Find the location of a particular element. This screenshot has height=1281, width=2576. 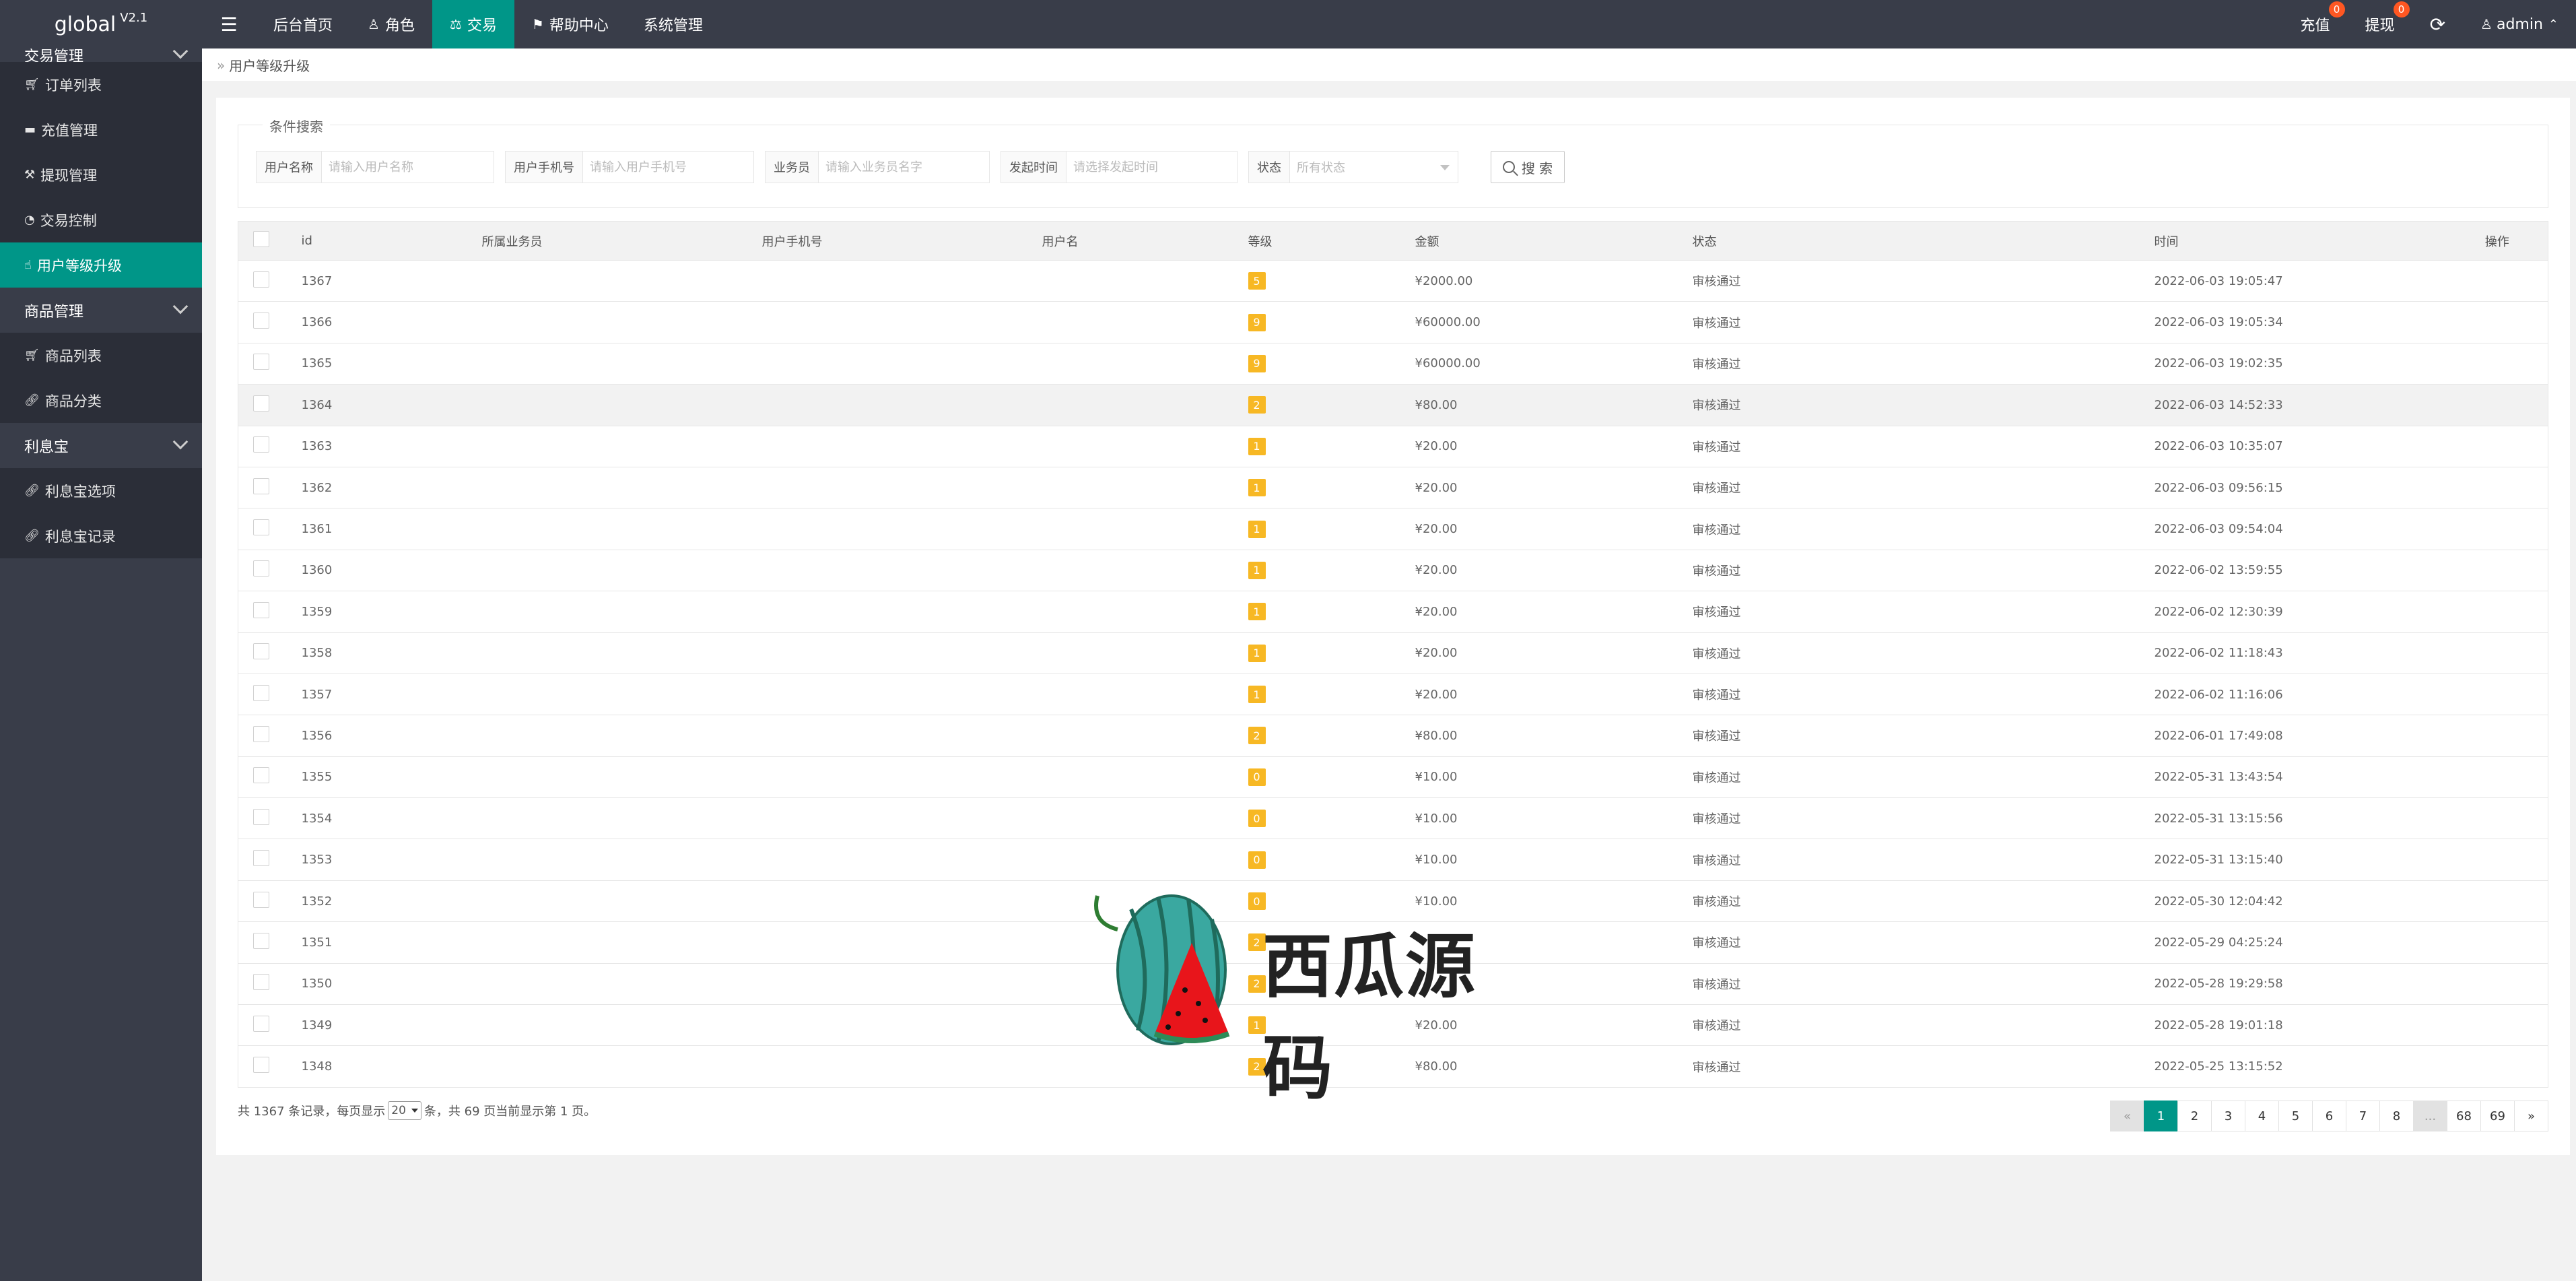

cell-id: 1365 is located at coordinates (391, 364).